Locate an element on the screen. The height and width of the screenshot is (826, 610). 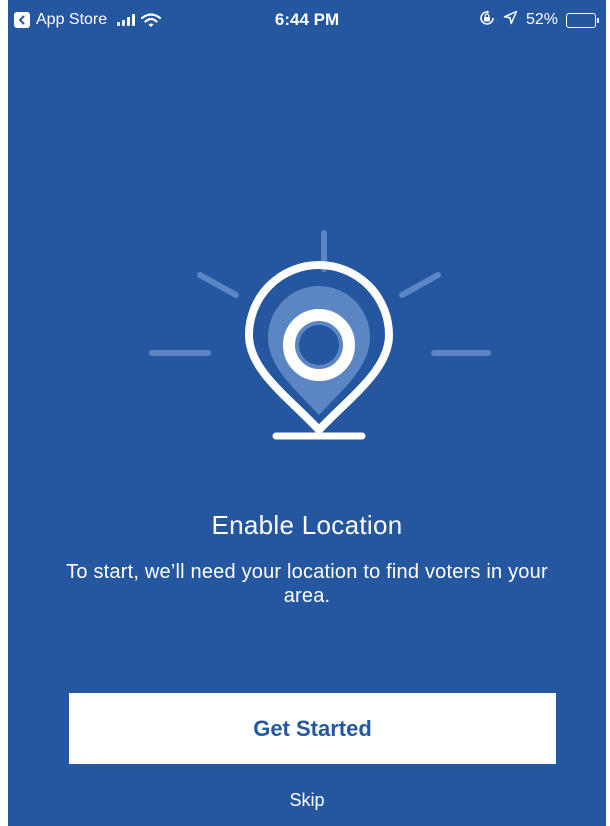
skip-link: Skip is located at coordinates (307, 800).